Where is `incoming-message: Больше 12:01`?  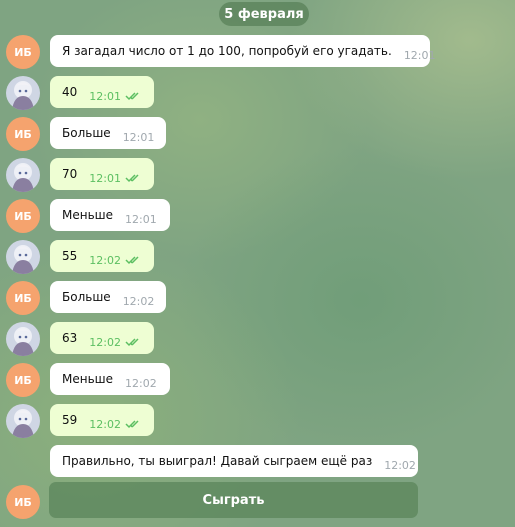
incoming-message: Больше 12:01 is located at coordinates (108, 133).